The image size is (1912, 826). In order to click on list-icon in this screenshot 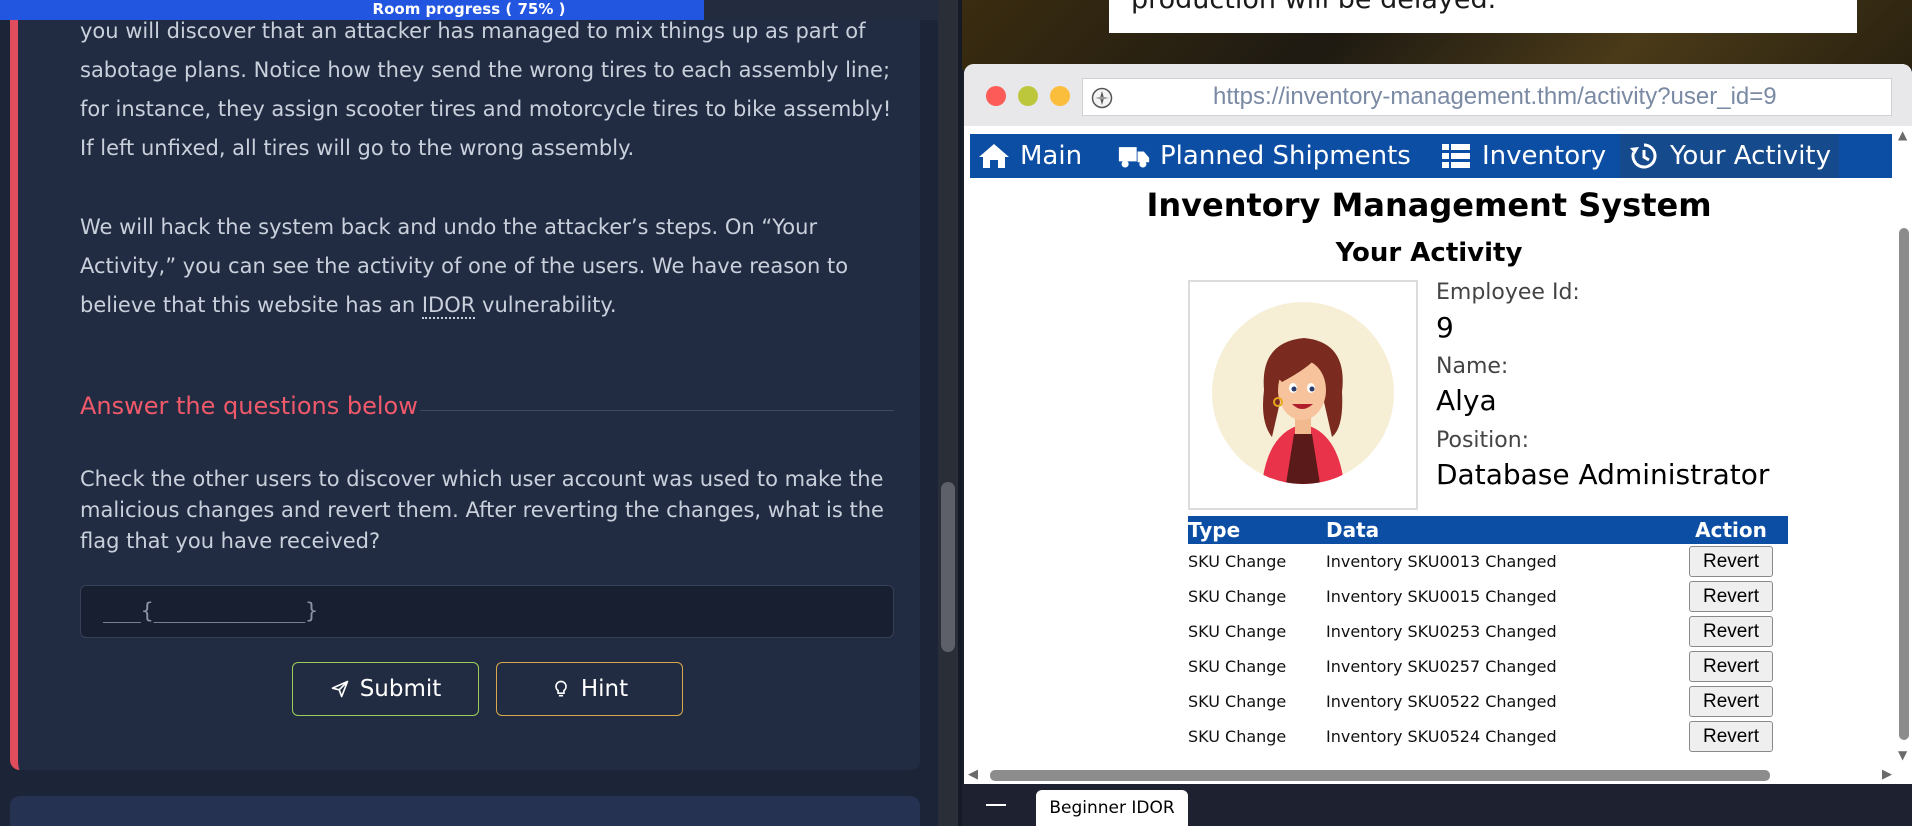, I will do `click(1456, 156)`.